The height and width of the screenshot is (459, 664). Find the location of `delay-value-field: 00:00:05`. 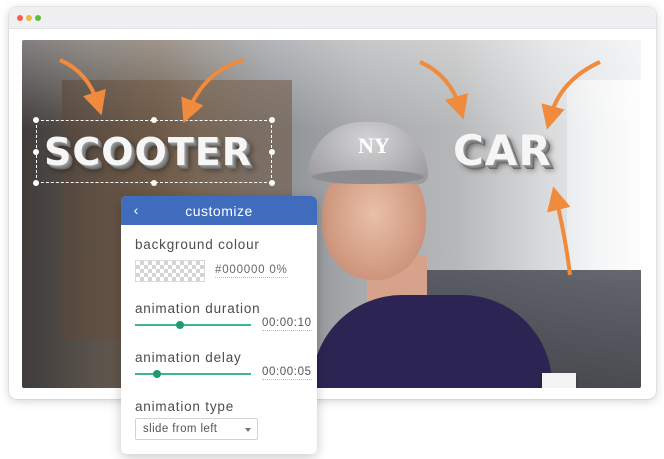

delay-value-field: 00:00:05 is located at coordinates (287, 373).